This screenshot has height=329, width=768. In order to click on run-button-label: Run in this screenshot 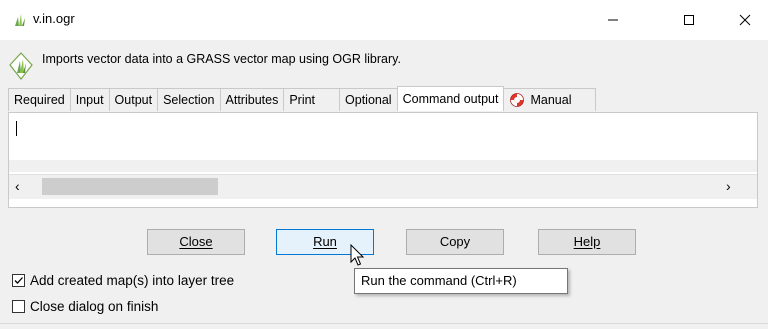, I will do `click(325, 241)`.